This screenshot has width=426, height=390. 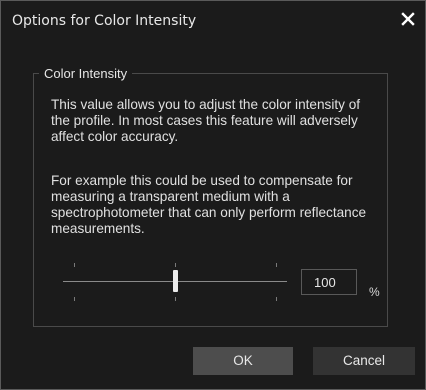 What do you see at coordinates (213, 21) in the screenshot?
I see `title-bar: Options for Color Intensity` at bounding box center [213, 21].